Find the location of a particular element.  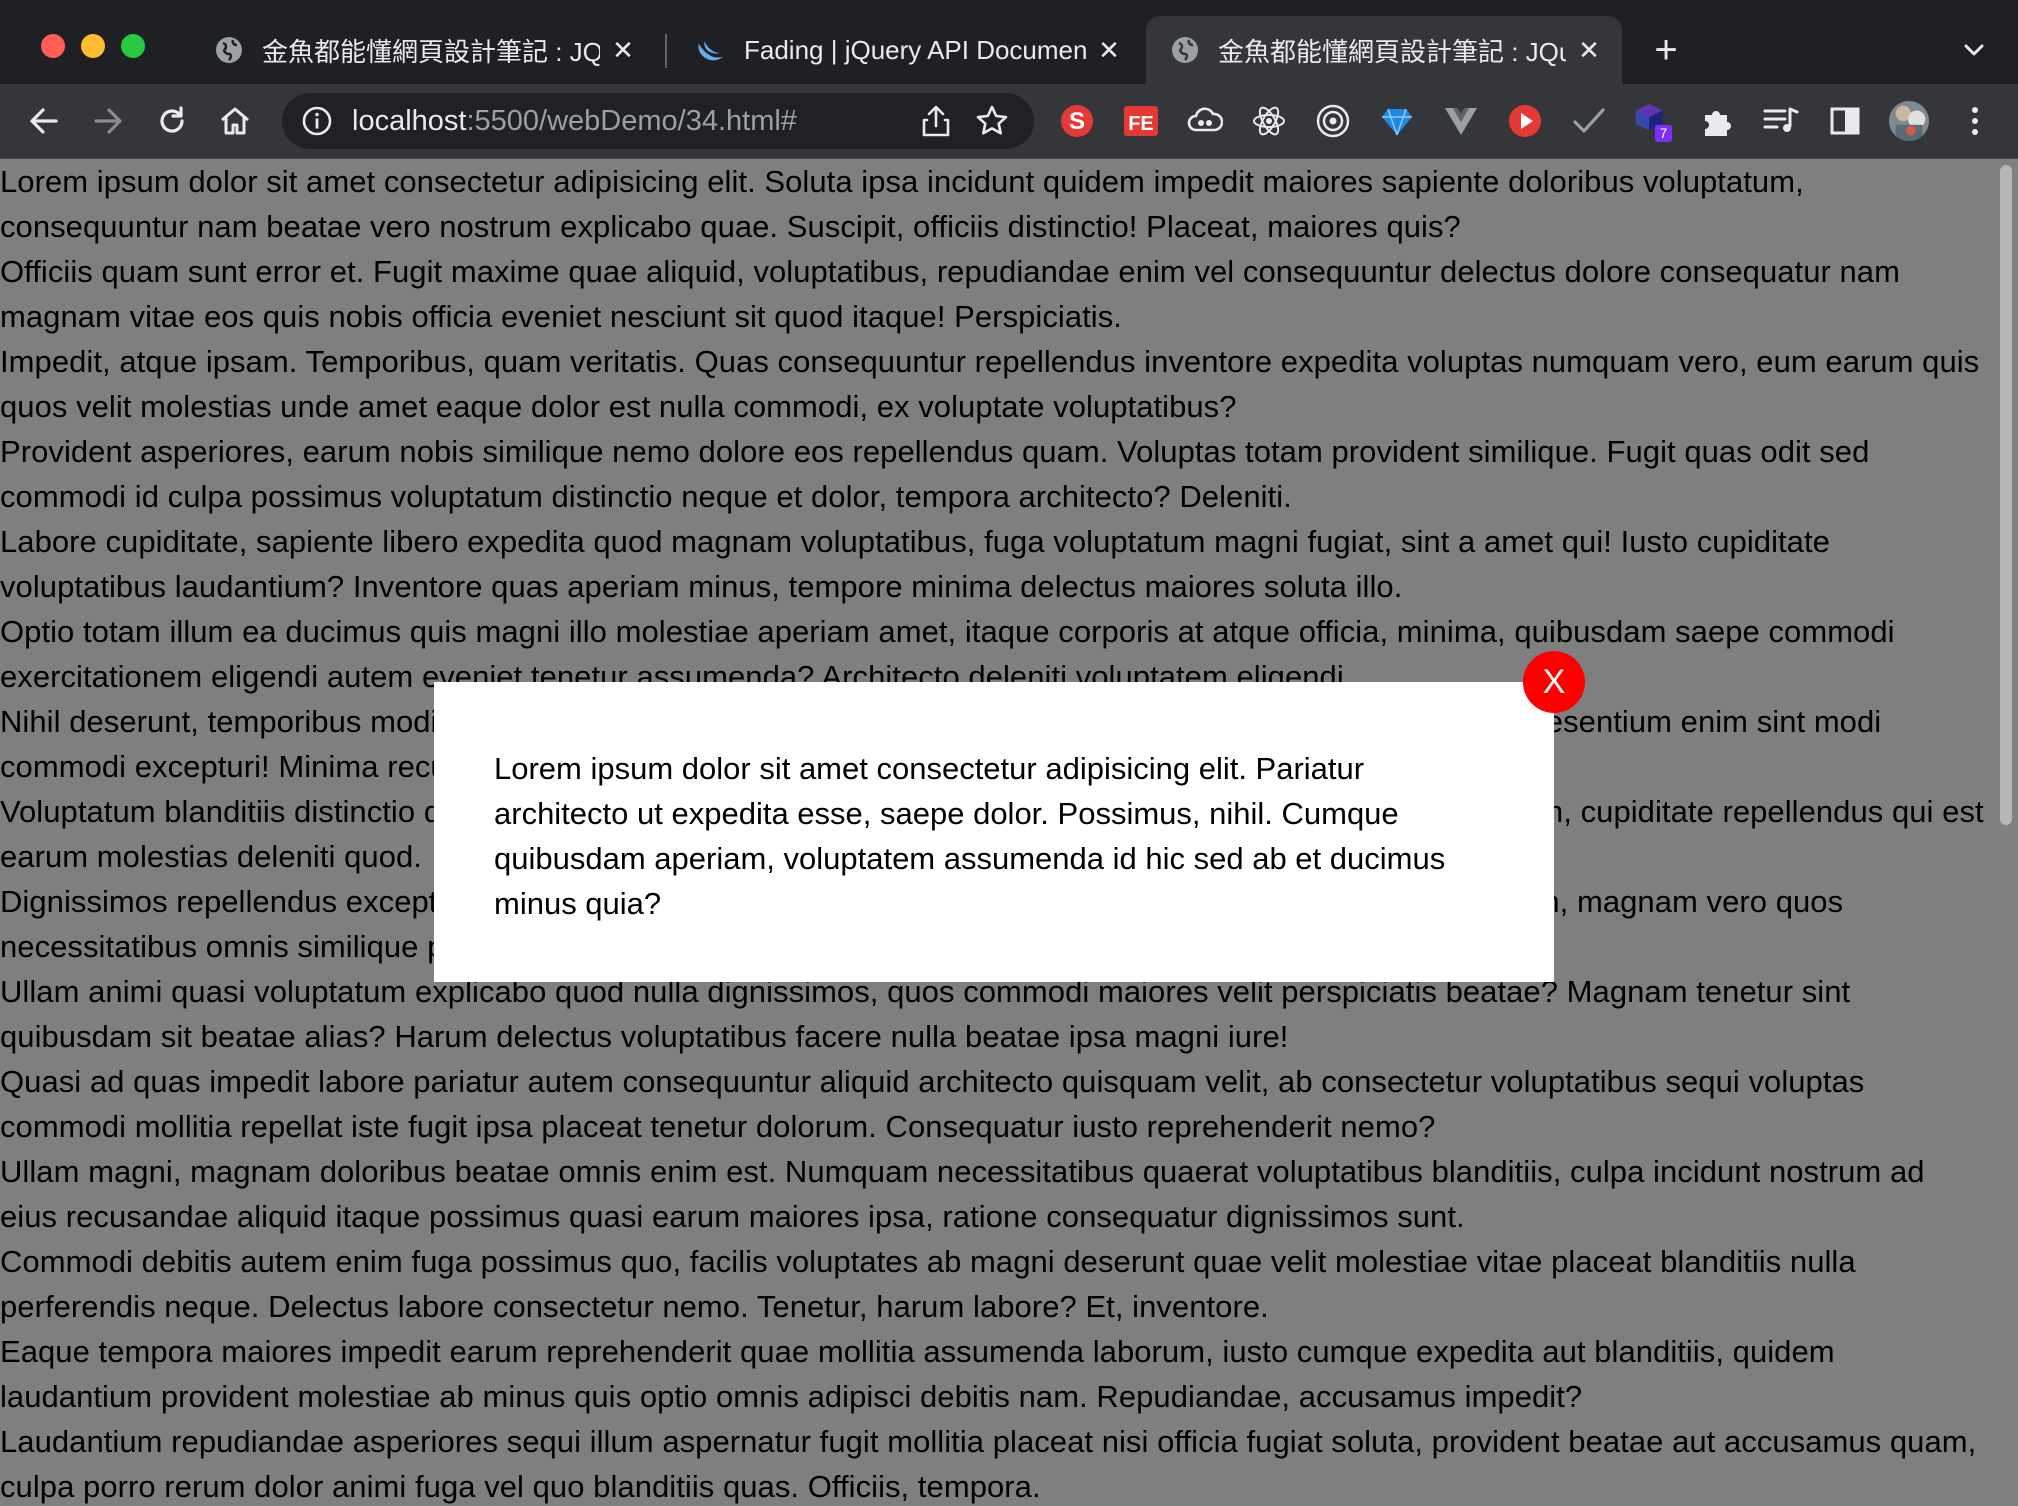

tab-title: Fading | jQuery API Documentation is located at coordinates (915, 49).